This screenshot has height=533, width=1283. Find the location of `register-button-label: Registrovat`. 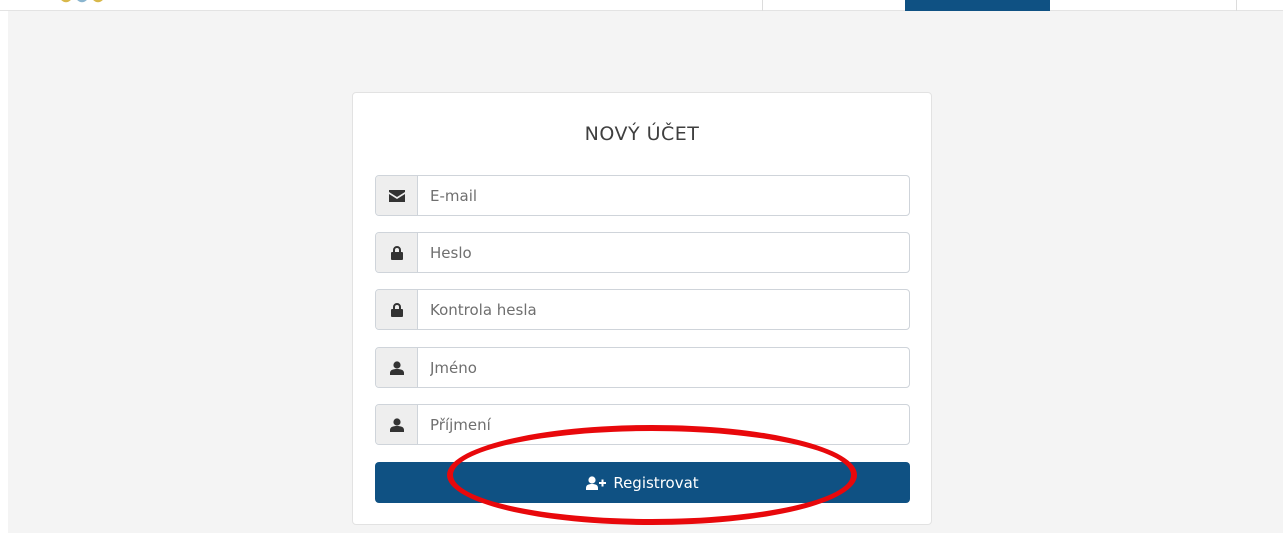

register-button-label: Registrovat is located at coordinates (656, 482).